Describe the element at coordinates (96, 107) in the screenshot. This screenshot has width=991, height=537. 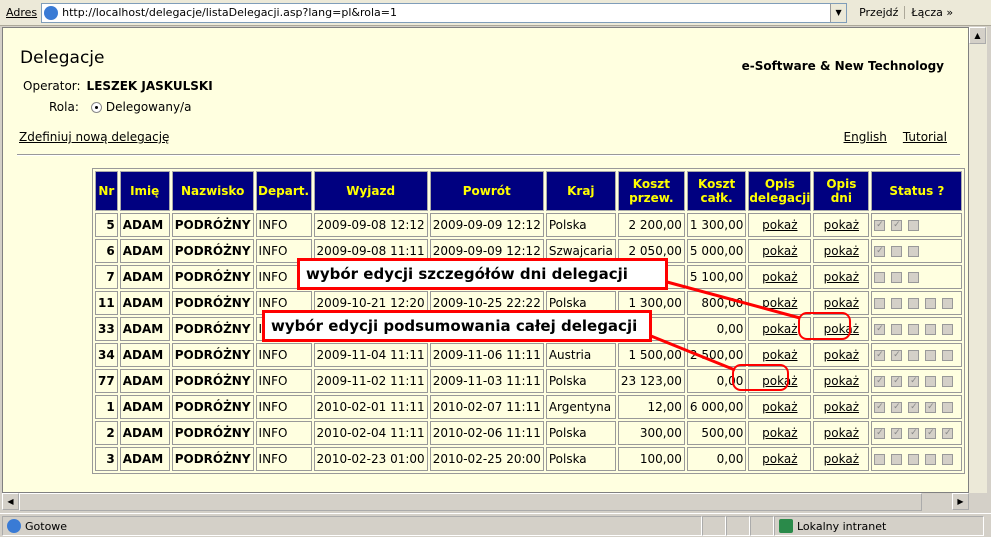
I see `role-radio` at that location.